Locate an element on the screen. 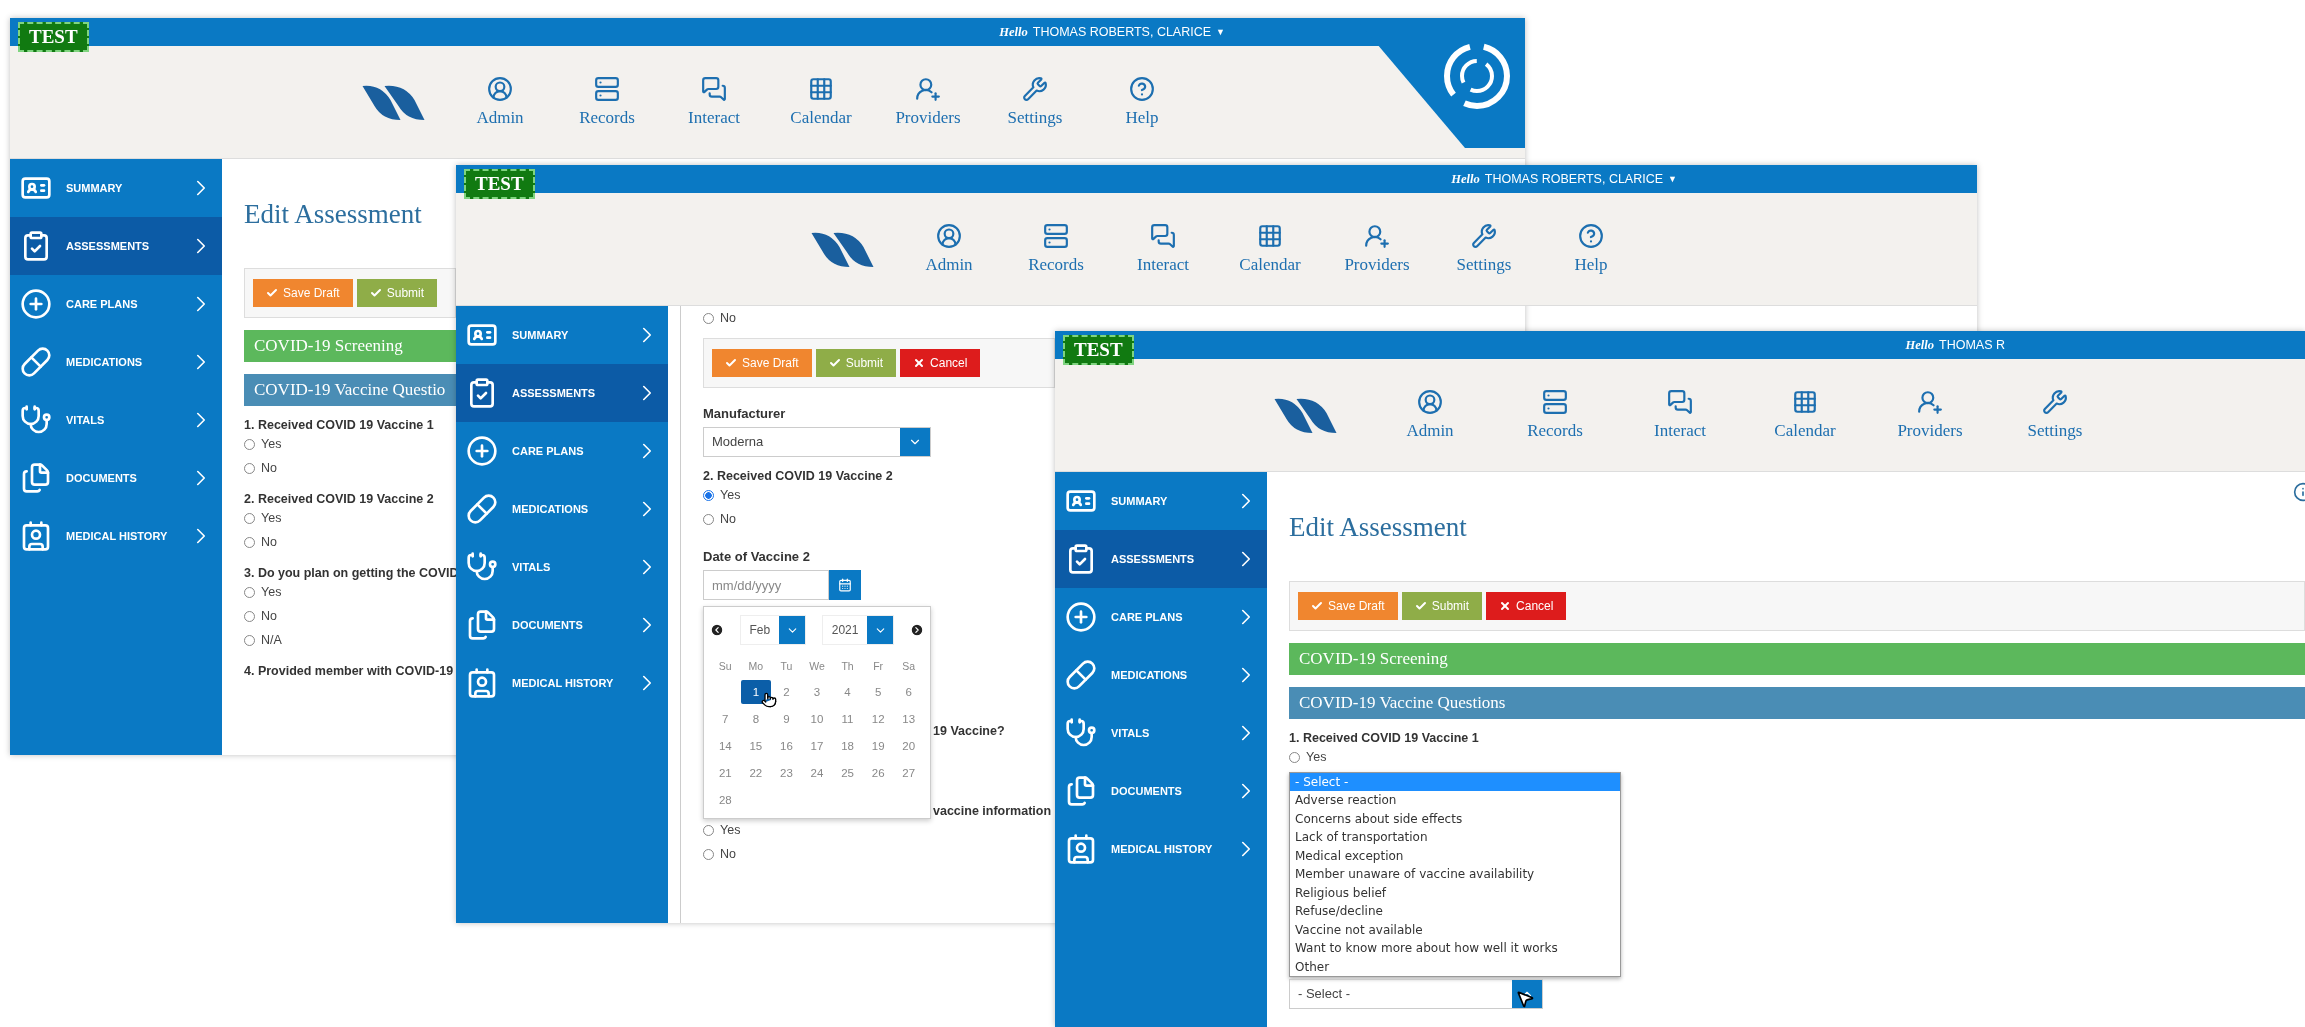 The image size is (2305, 1027). calendar-day: 9 is located at coordinates (786, 719).